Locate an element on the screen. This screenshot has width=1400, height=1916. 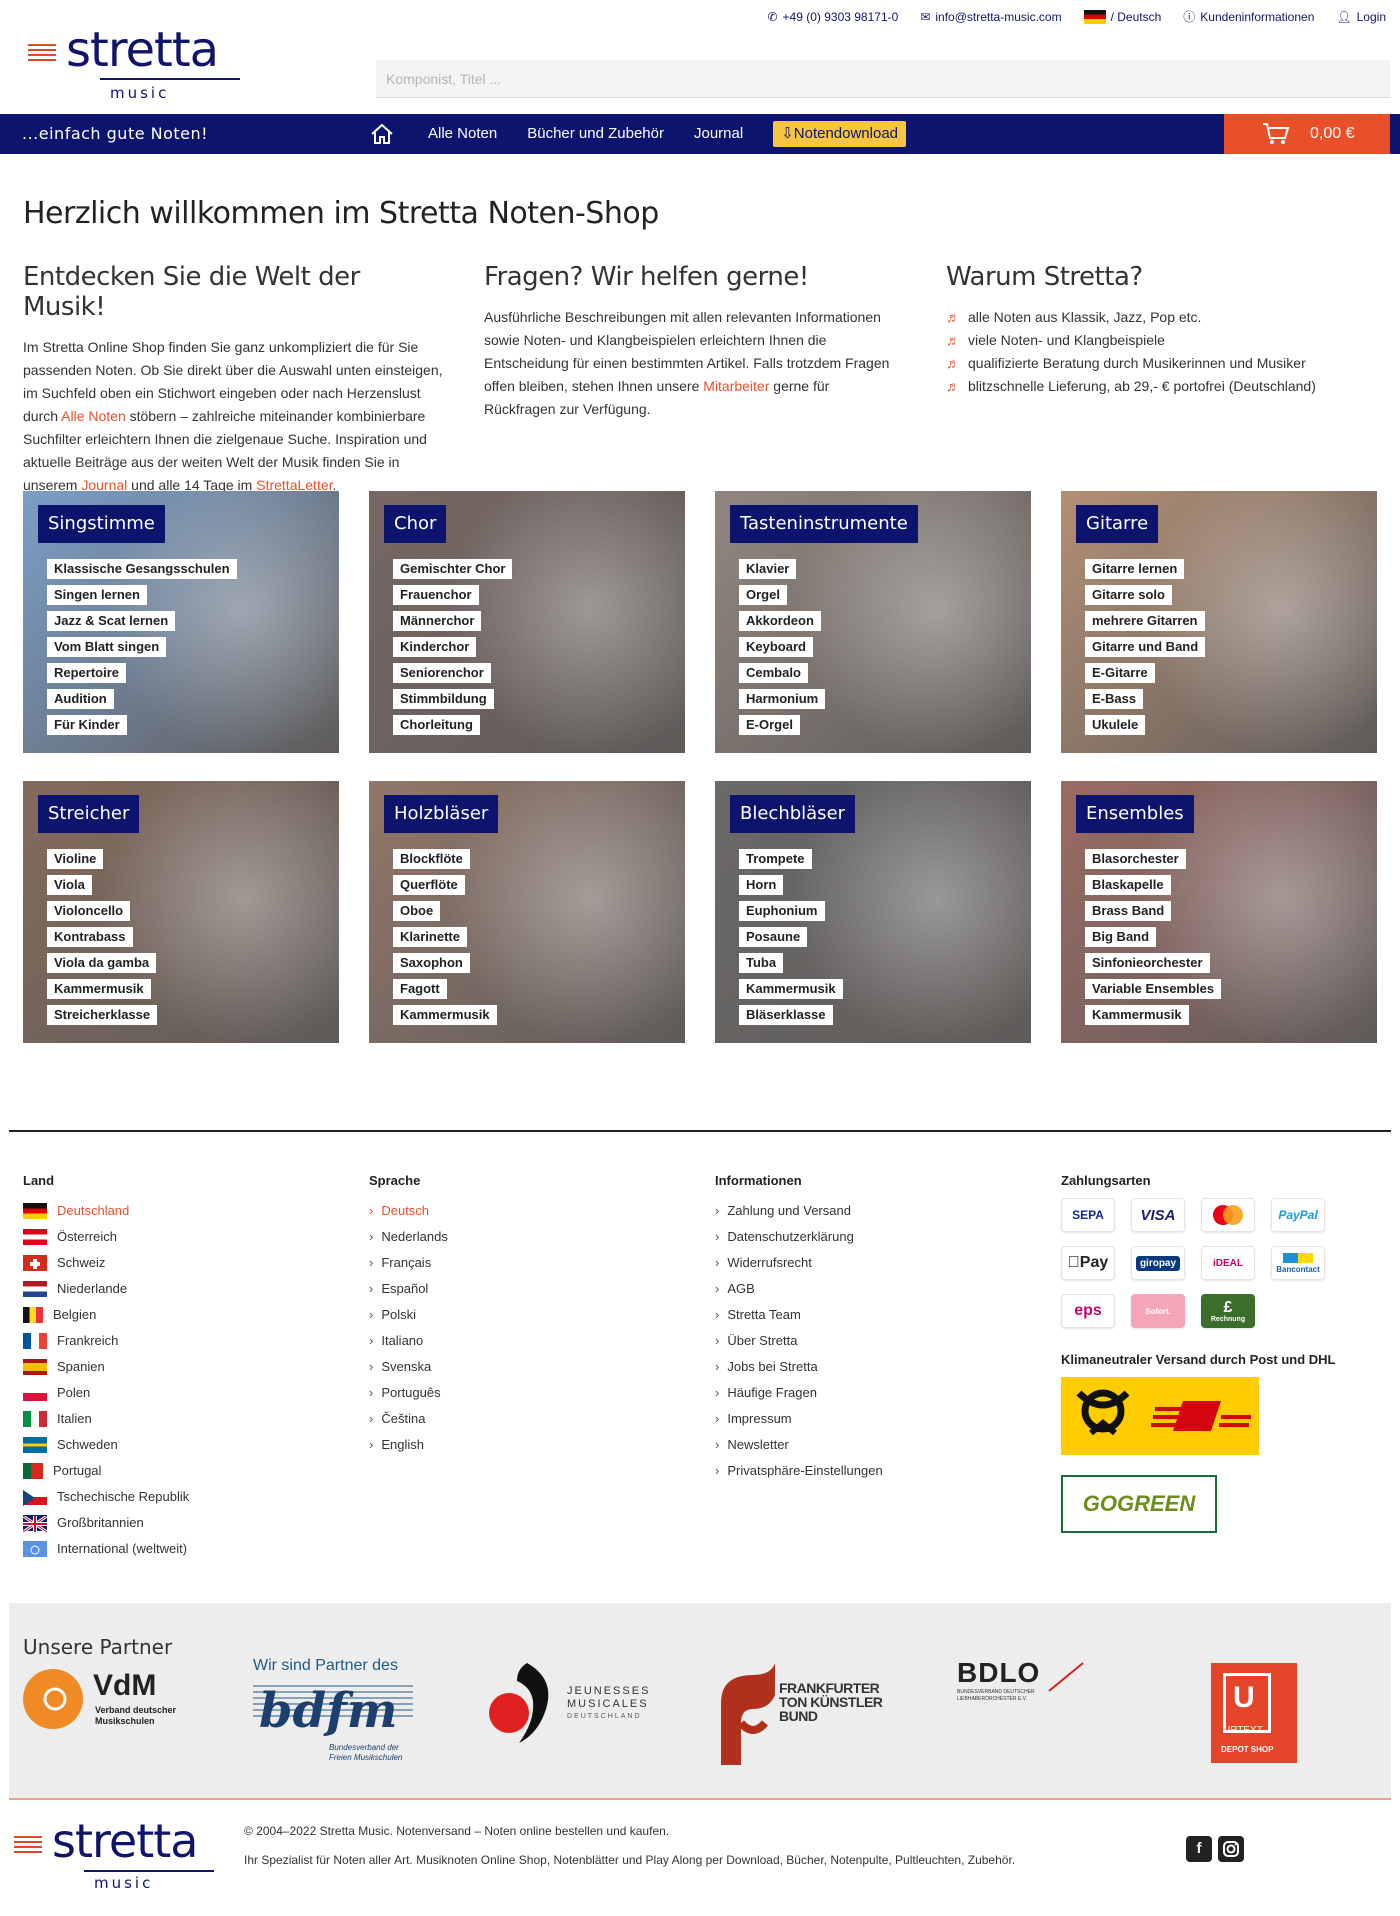
category-title: Holzbläser is located at coordinates (441, 814).